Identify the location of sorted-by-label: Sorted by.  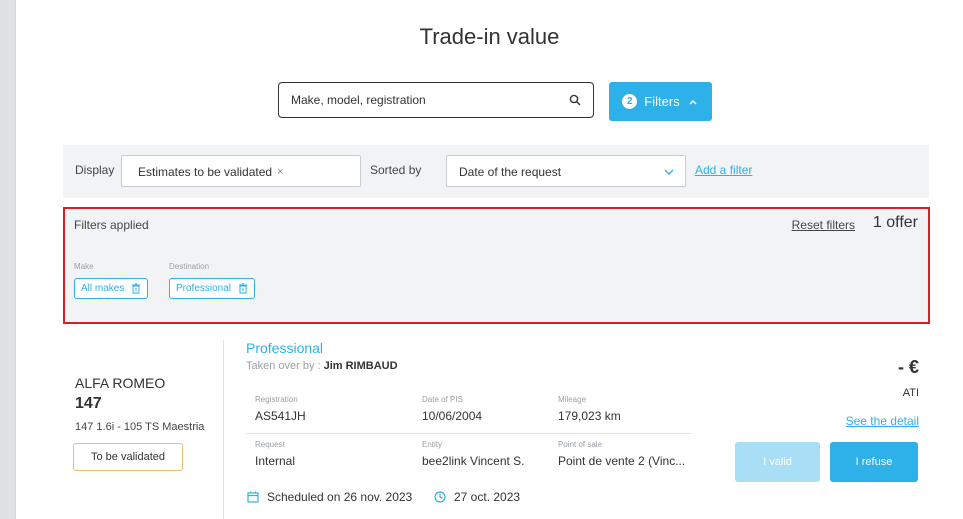
(396, 170).